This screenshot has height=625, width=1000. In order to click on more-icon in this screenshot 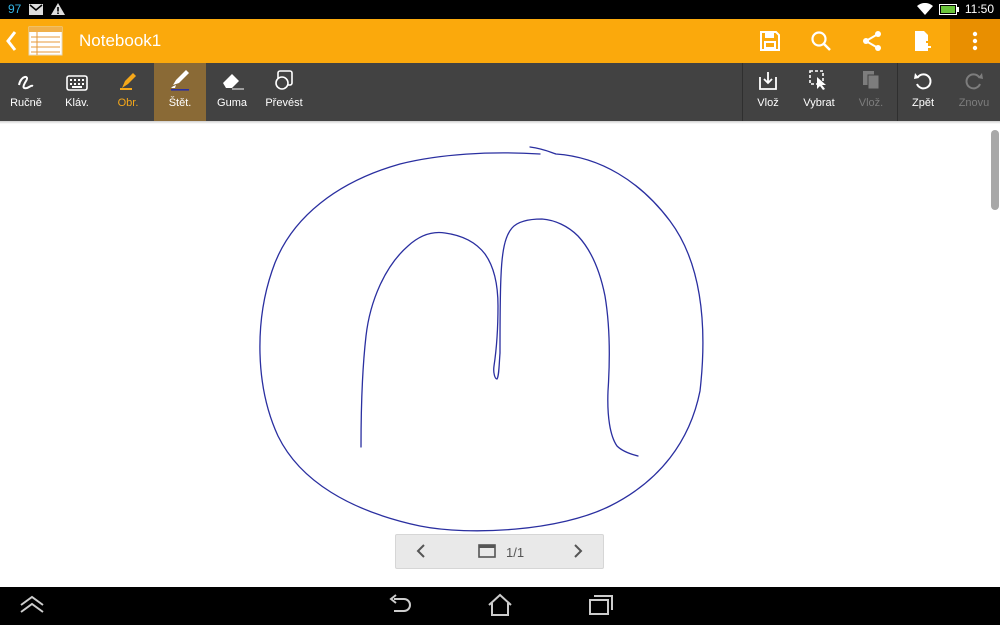, I will do `click(975, 41)`.